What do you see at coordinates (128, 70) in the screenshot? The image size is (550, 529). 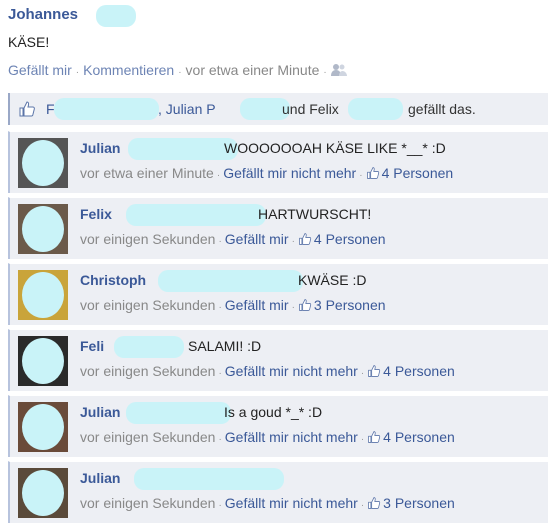 I see `comment-link: Kommentieren` at bounding box center [128, 70].